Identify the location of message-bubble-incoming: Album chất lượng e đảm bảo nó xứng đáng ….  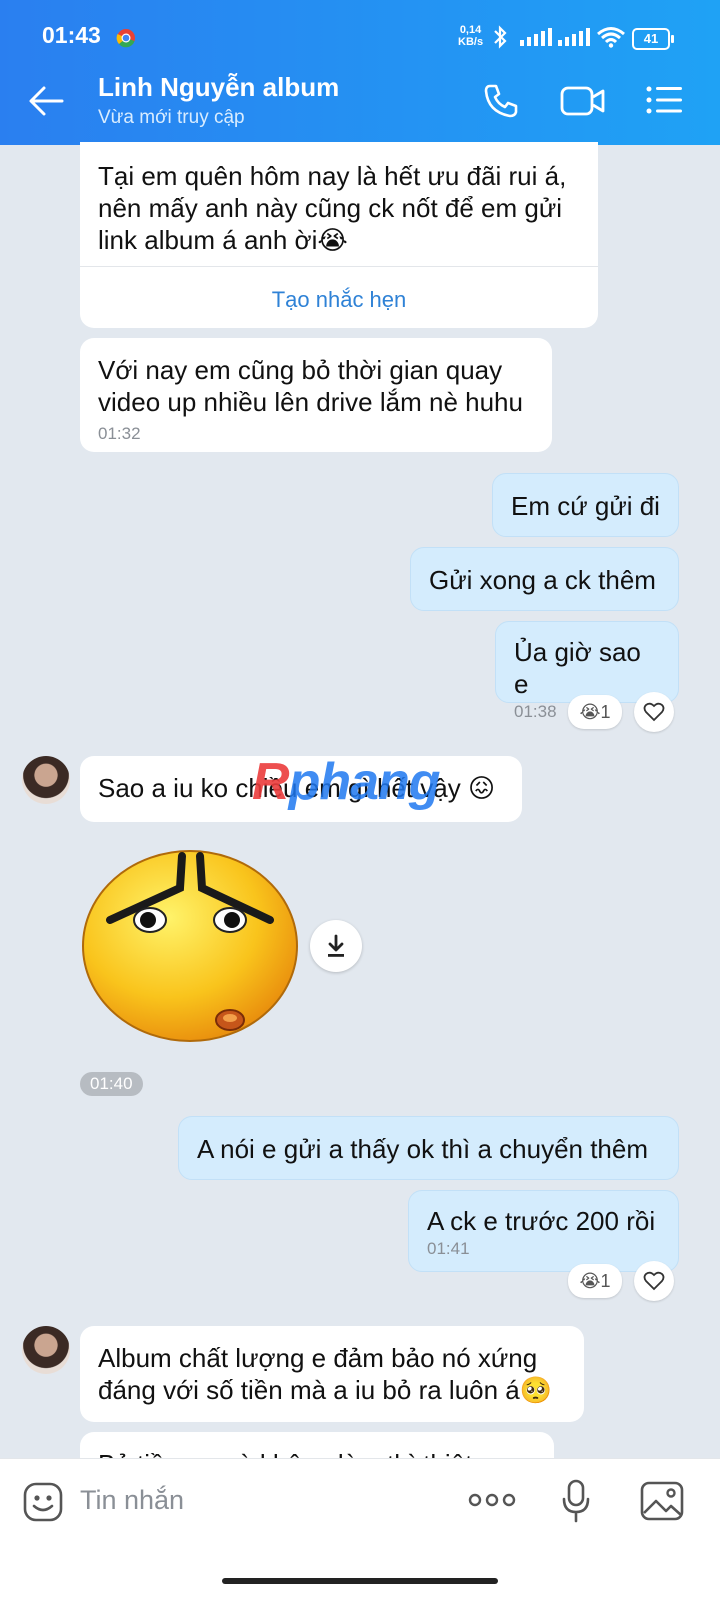
(332, 1374).